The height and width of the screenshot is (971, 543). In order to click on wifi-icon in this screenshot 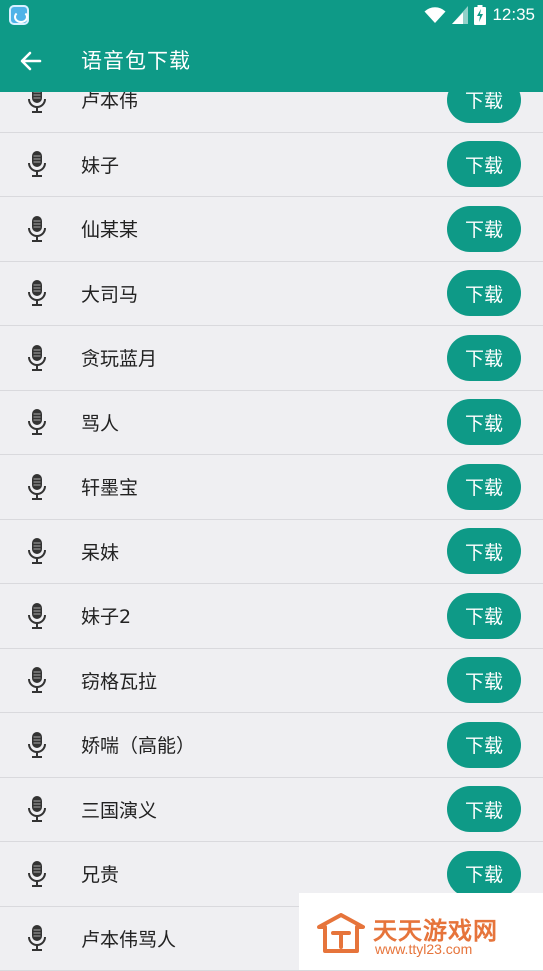, I will do `click(435, 15)`.